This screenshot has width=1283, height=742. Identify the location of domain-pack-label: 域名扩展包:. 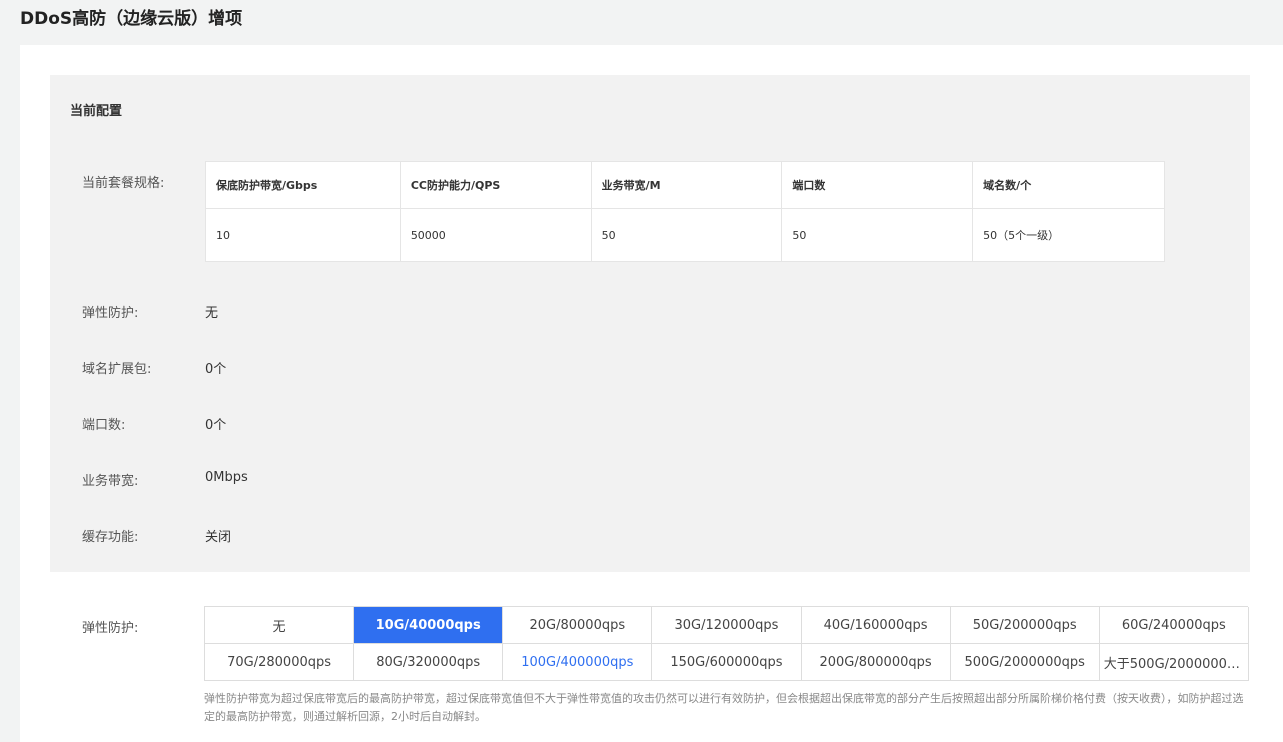
(117, 369).